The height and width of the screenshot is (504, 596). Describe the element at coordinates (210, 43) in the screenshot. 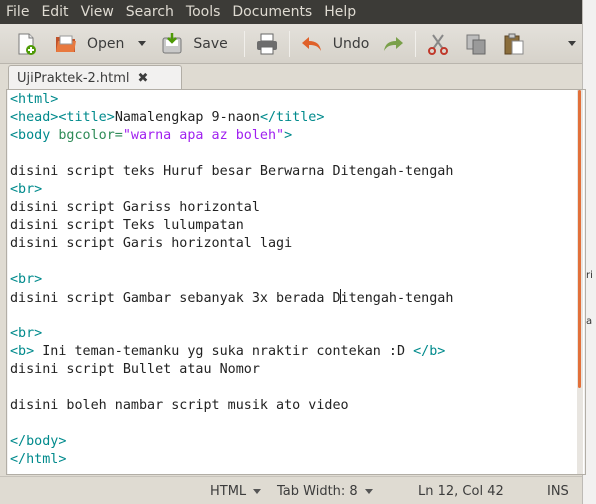

I see `save-label: Save` at that location.